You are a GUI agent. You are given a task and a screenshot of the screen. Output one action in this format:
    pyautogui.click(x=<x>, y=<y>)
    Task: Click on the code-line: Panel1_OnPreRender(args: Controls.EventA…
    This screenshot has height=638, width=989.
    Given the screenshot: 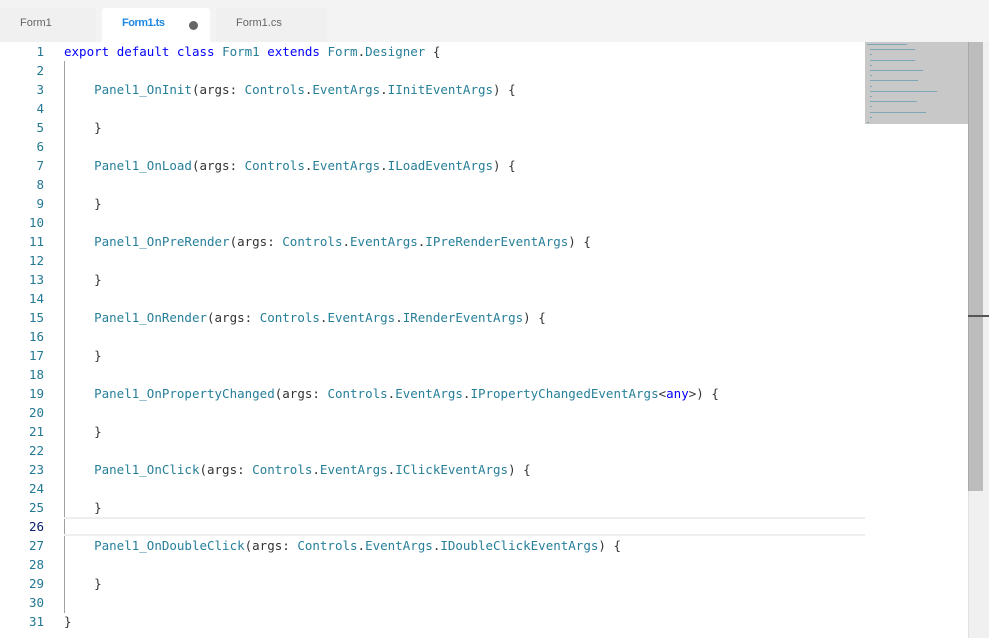 What is the action you would take?
    pyautogui.click(x=464, y=241)
    